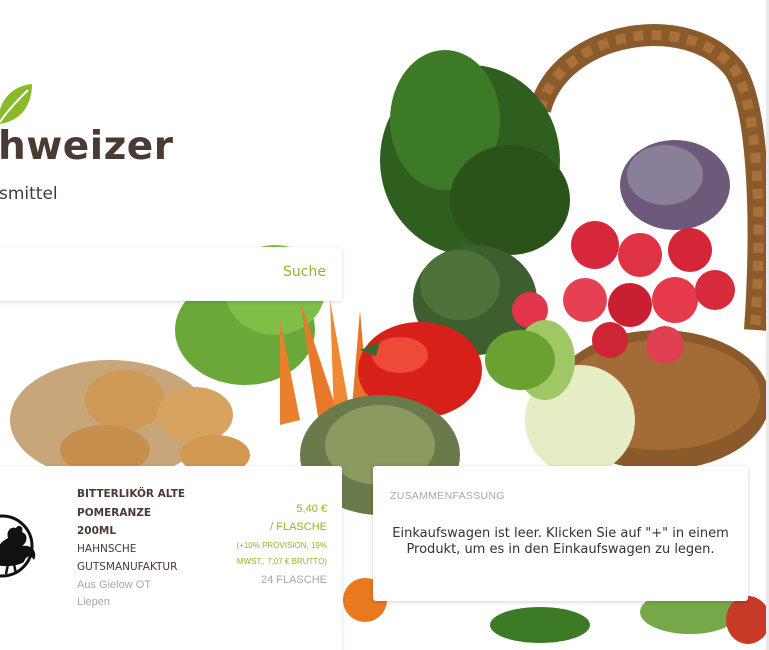 The image size is (769, 650). I want to click on search-bar: Suche, so click(171, 274).